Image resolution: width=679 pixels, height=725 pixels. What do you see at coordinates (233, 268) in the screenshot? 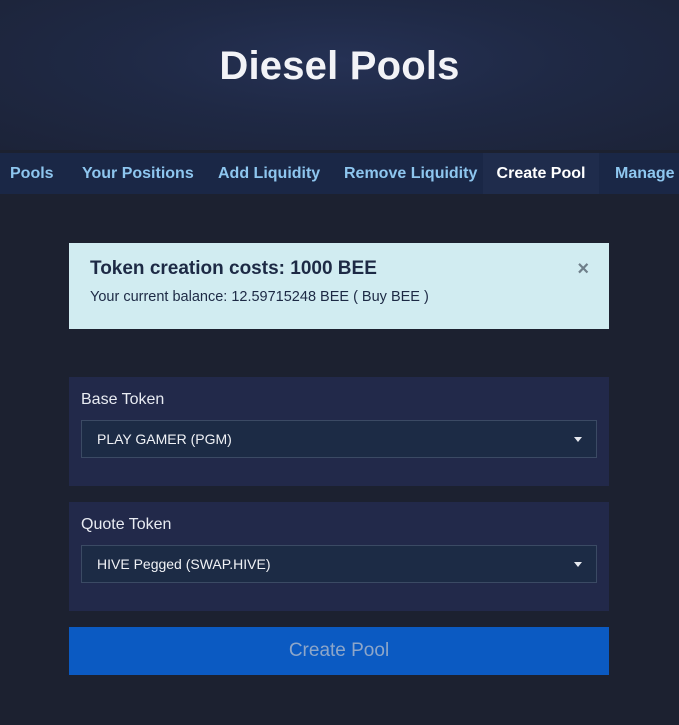
I see `alert-title: Token creation costs: 1000 BEE` at bounding box center [233, 268].